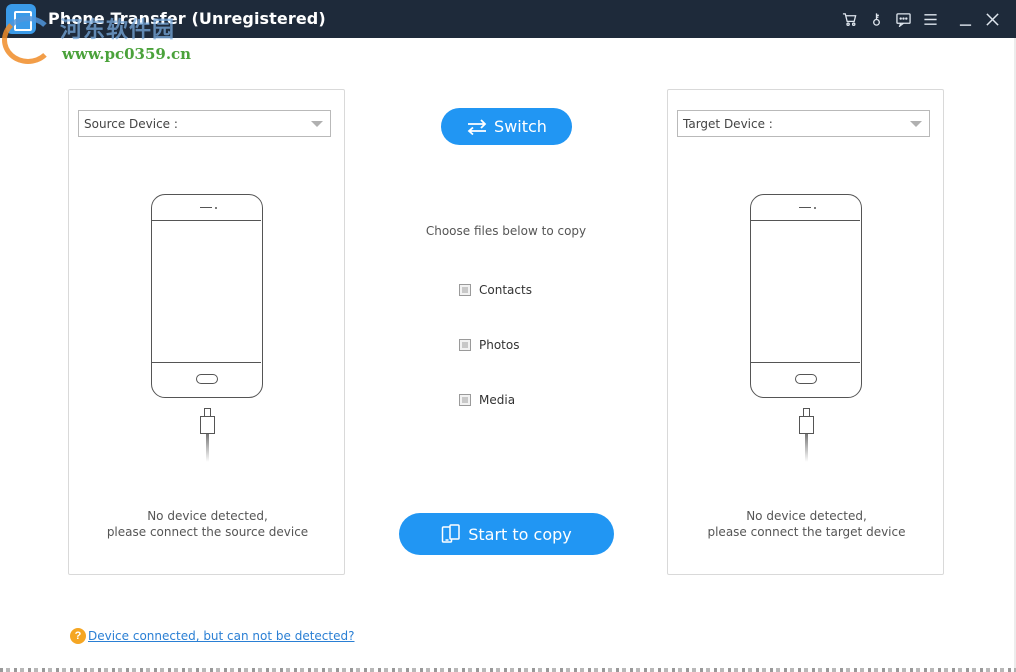 The image size is (1016, 672). What do you see at coordinates (992, 19) in the screenshot?
I see `close-icon` at bounding box center [992, 19].